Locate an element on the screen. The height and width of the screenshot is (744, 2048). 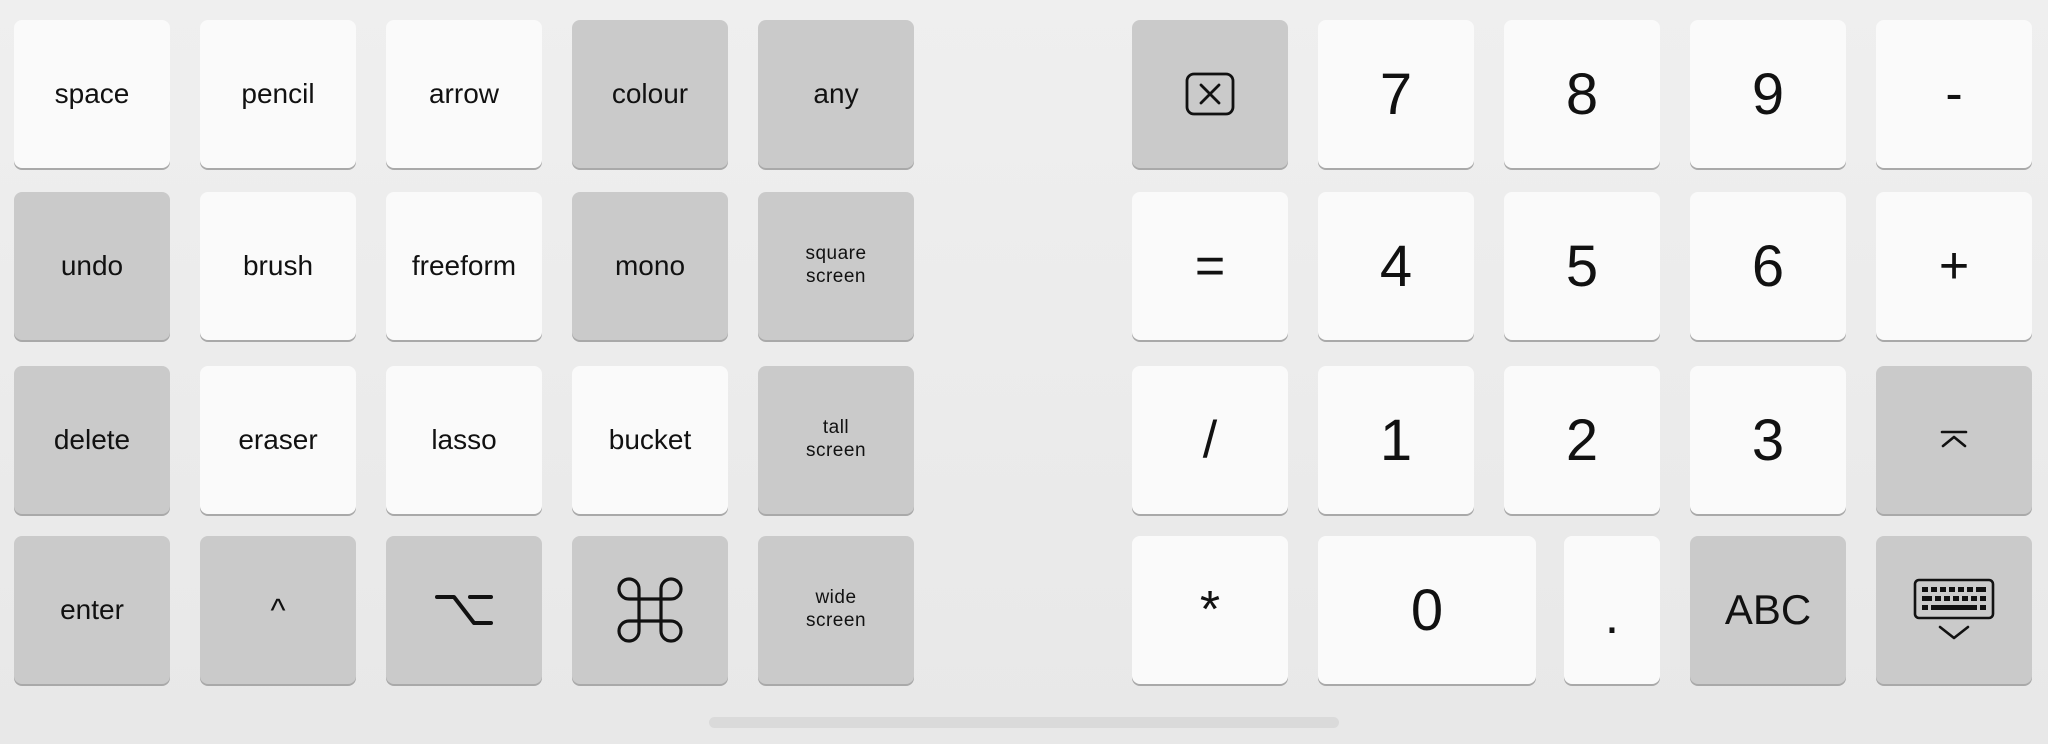
arrow-key: arrow is located at coordinates (464, 94).